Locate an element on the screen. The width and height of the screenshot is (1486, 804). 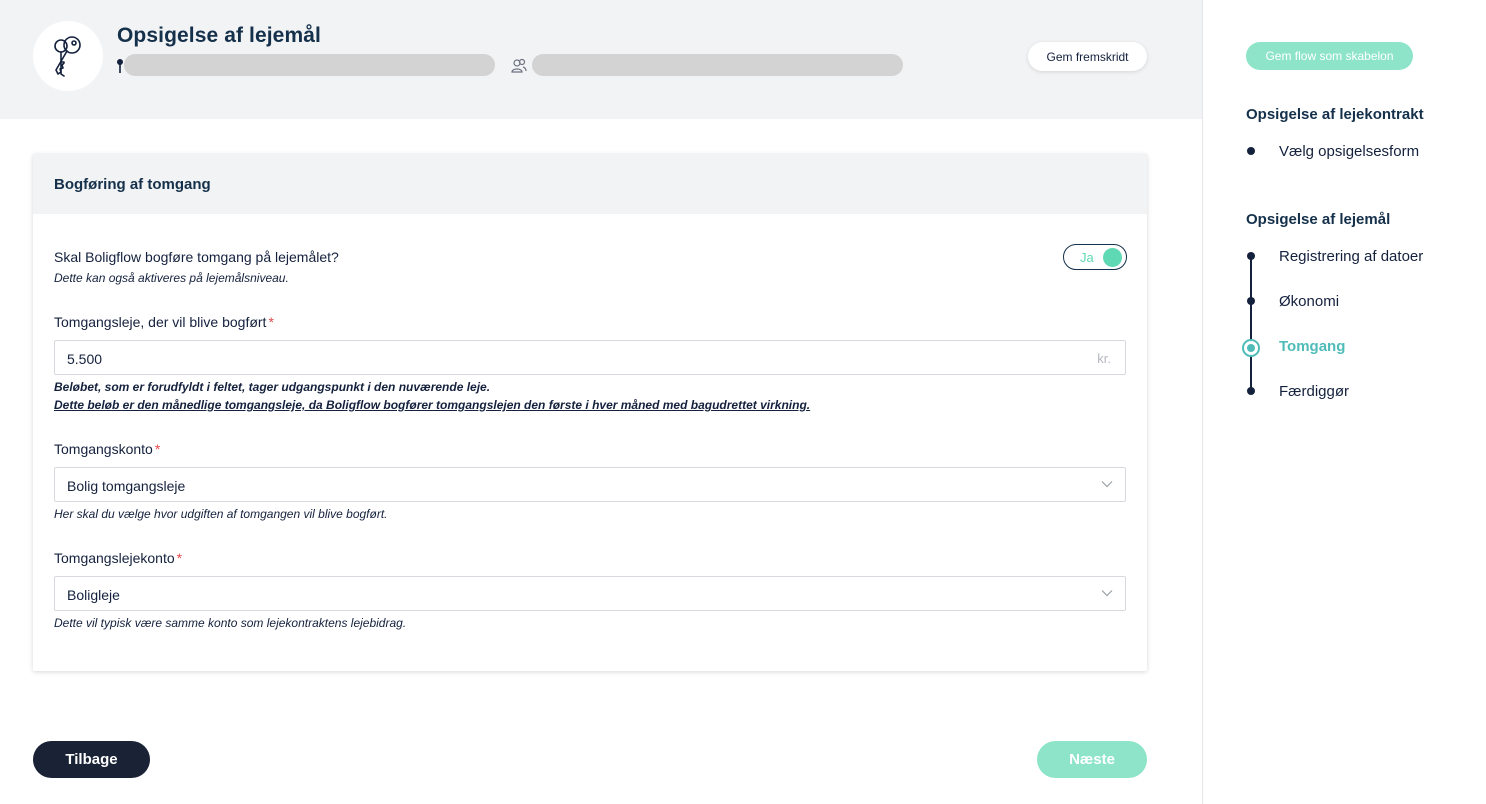
account-select: Bolig tomgangsleje is located at coordinates (590, 484).